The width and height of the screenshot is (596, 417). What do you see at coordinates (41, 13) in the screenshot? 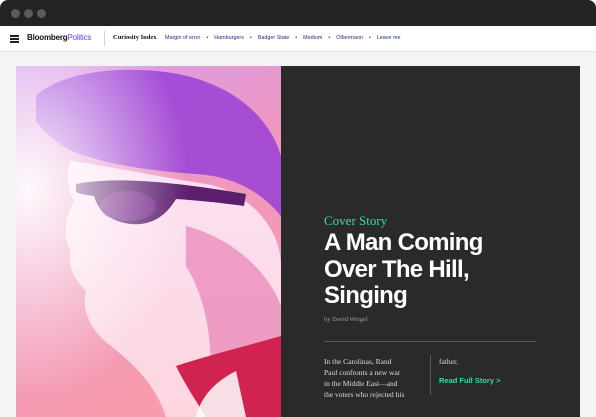
I see `maximize-window-button` at bounding box center [41, 13].